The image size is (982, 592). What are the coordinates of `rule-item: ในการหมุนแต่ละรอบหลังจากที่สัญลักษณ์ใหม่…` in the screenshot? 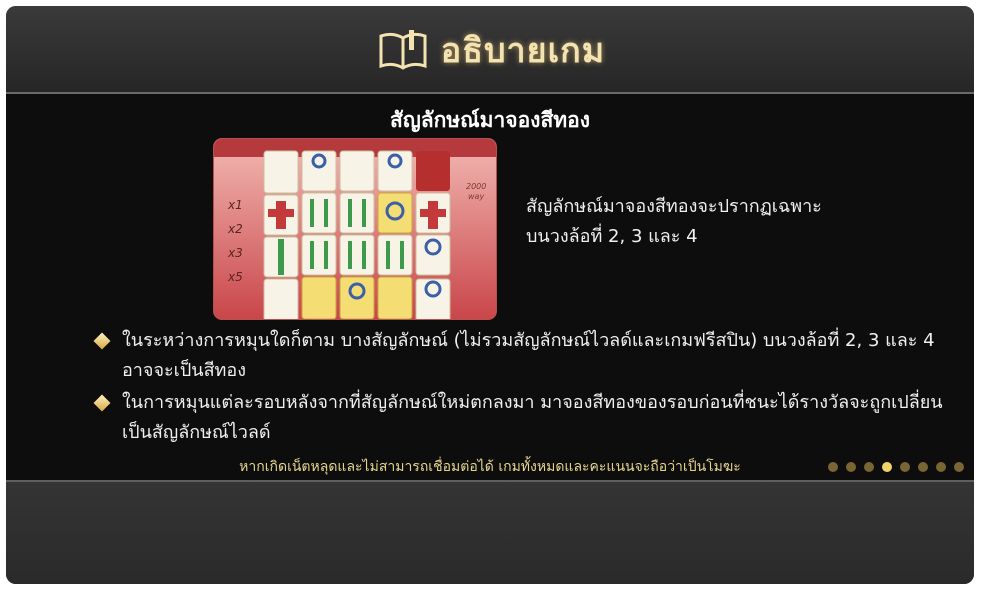 It's located at (522, 418).